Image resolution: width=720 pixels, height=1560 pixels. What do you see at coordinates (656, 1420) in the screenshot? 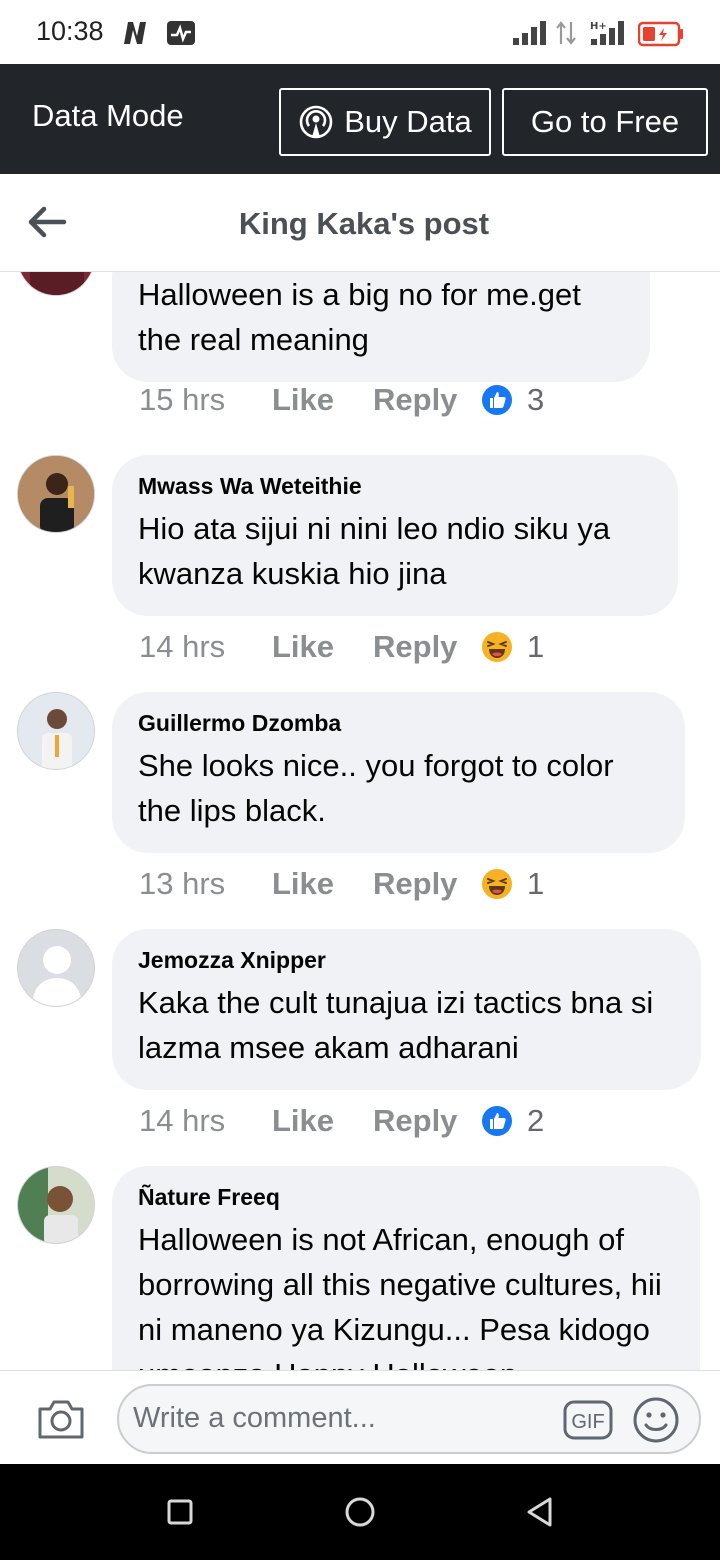
I see `emoji-icon` at bounding box center [656, 1420].